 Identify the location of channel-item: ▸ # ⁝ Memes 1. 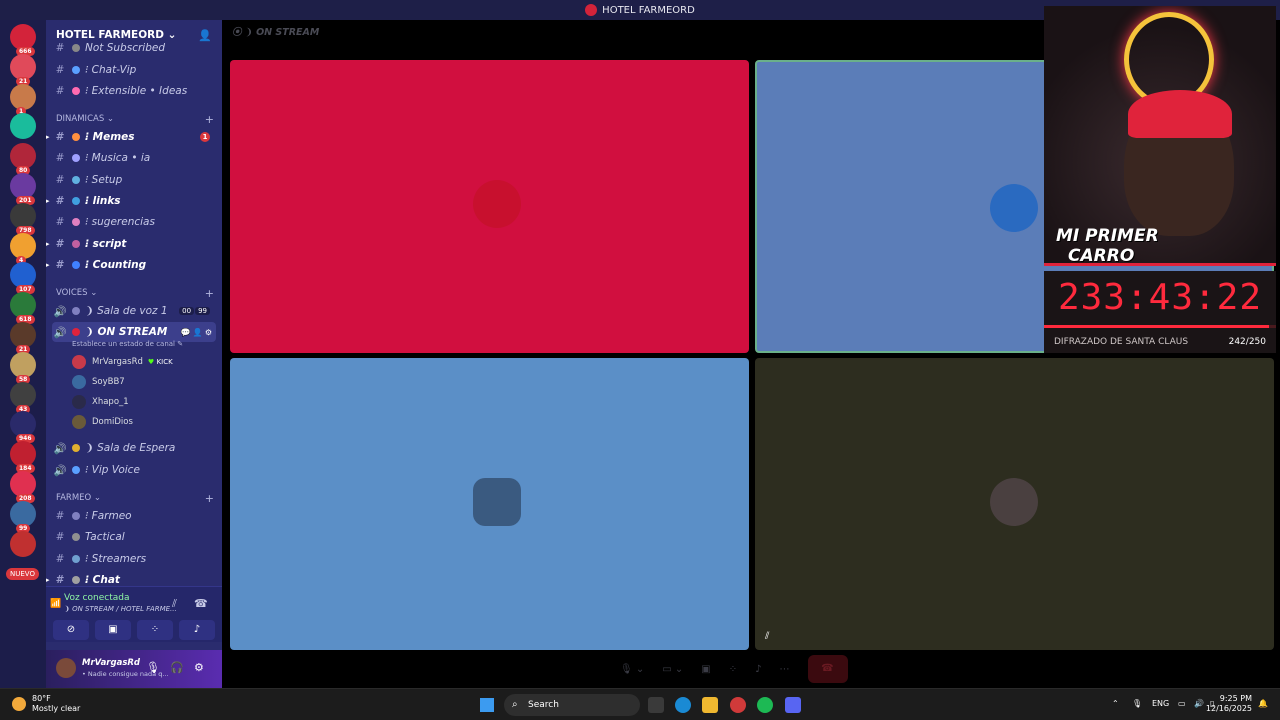
(131, 137).